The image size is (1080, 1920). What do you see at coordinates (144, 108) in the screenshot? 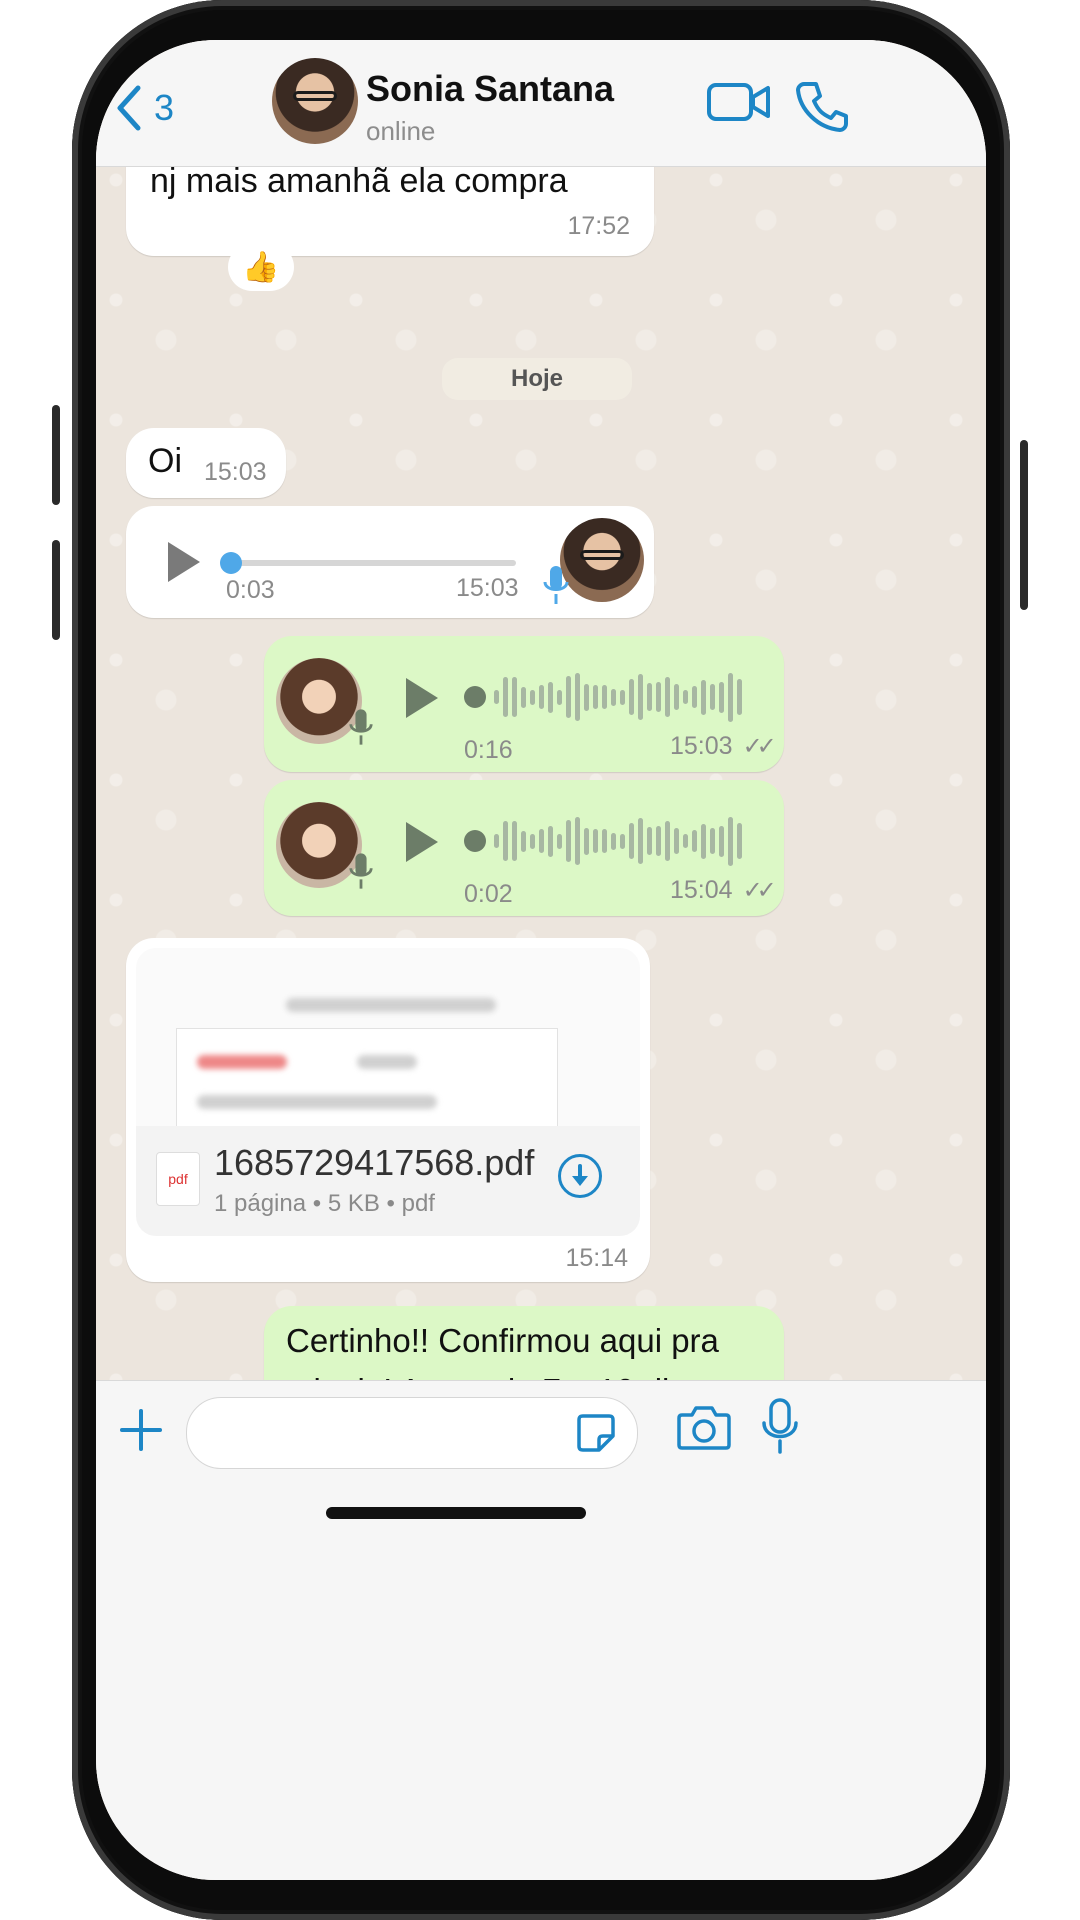
I see `back-button: 3` at bounding box center [144, 108].